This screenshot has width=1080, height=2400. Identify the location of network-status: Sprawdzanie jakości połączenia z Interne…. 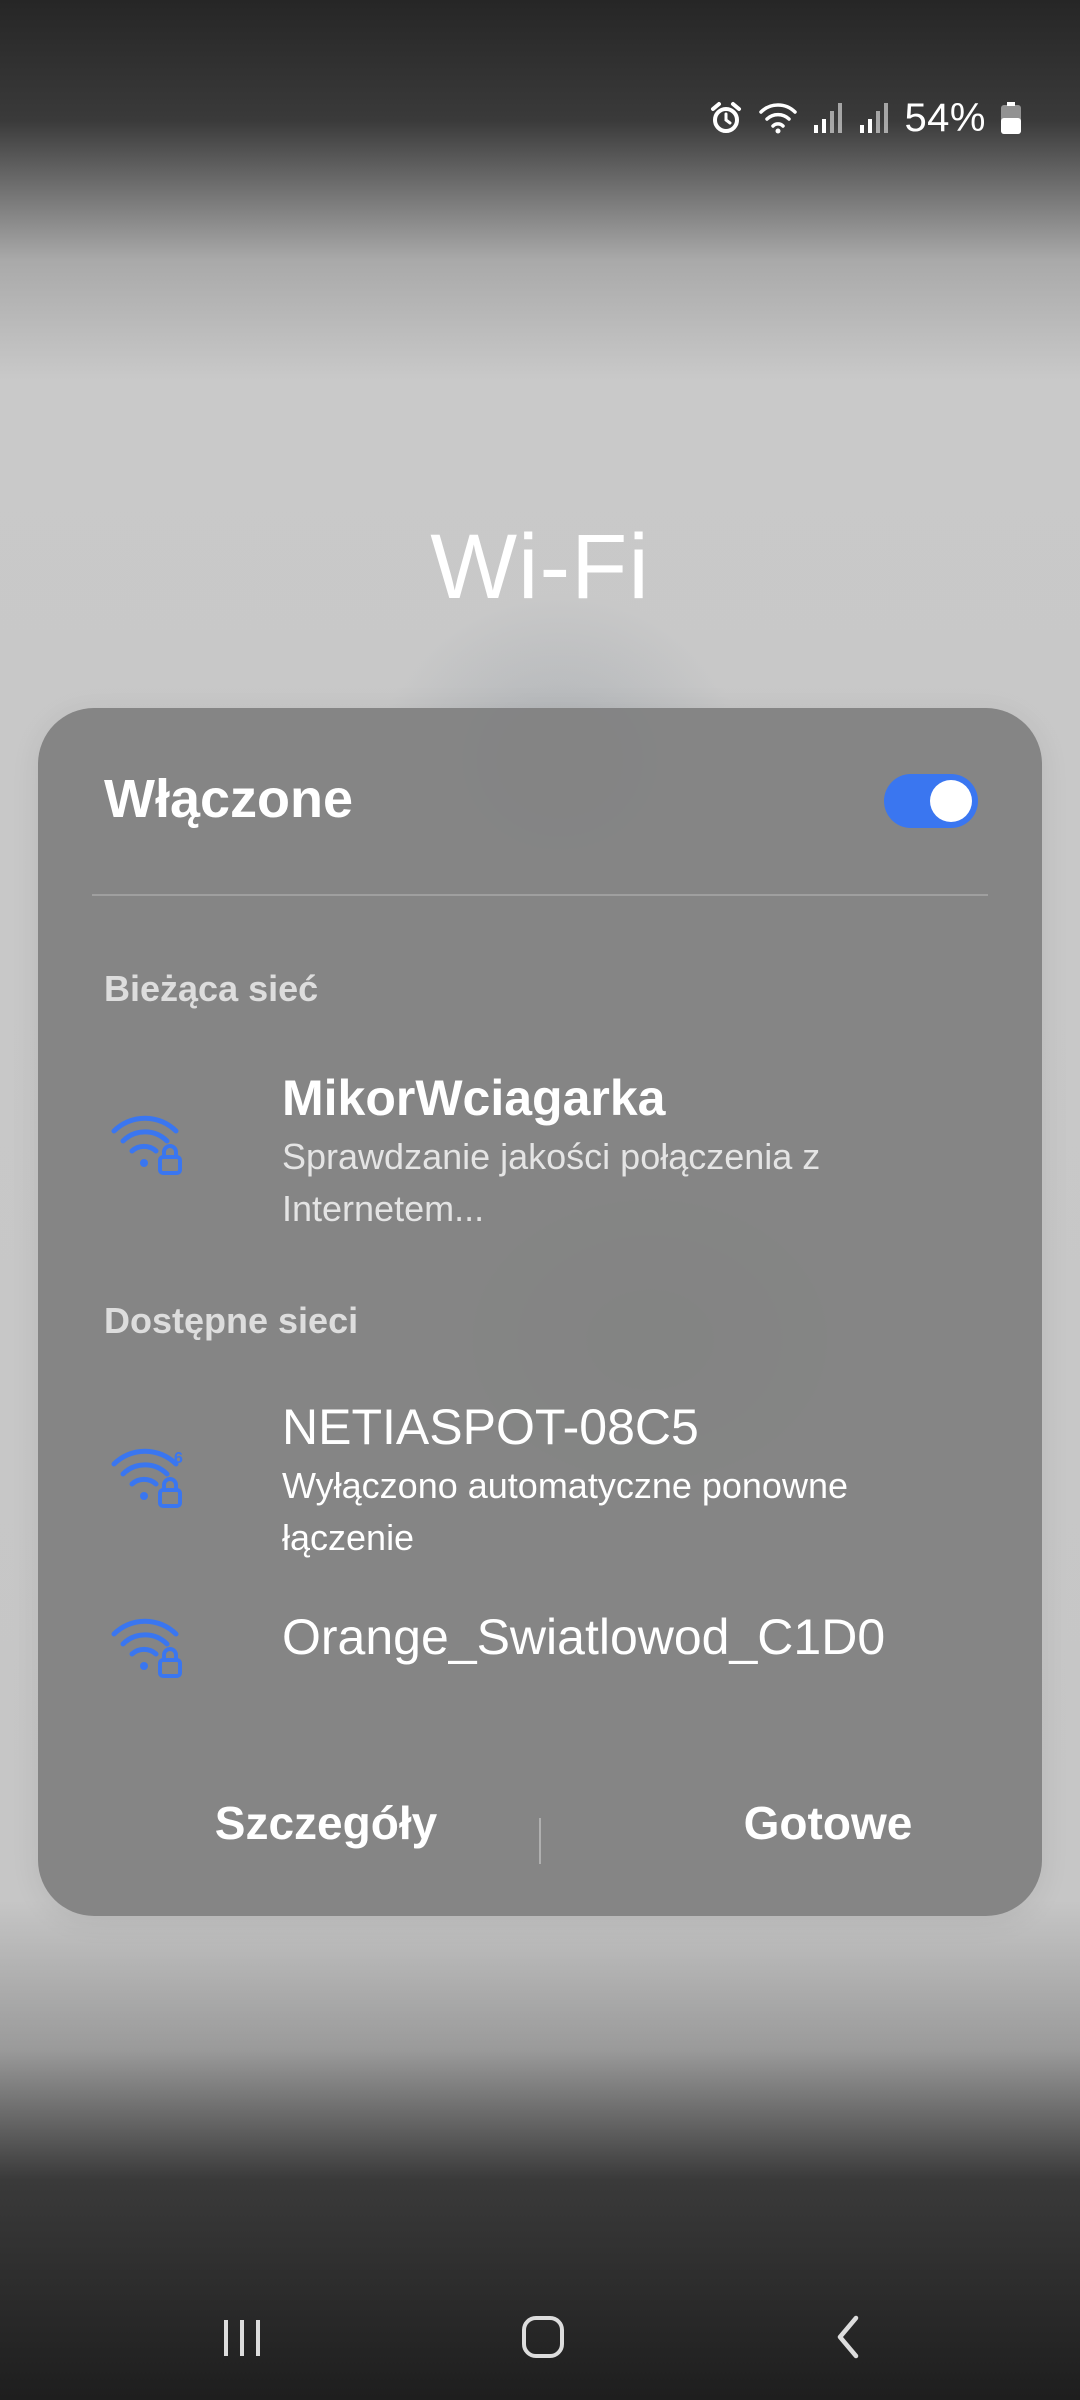
(551, 1182).